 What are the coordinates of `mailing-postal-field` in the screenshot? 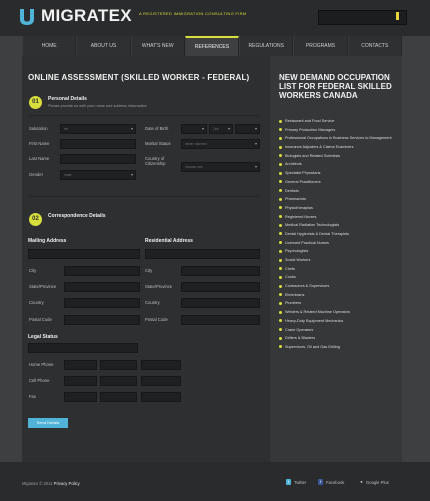 It's located at (102, 320).